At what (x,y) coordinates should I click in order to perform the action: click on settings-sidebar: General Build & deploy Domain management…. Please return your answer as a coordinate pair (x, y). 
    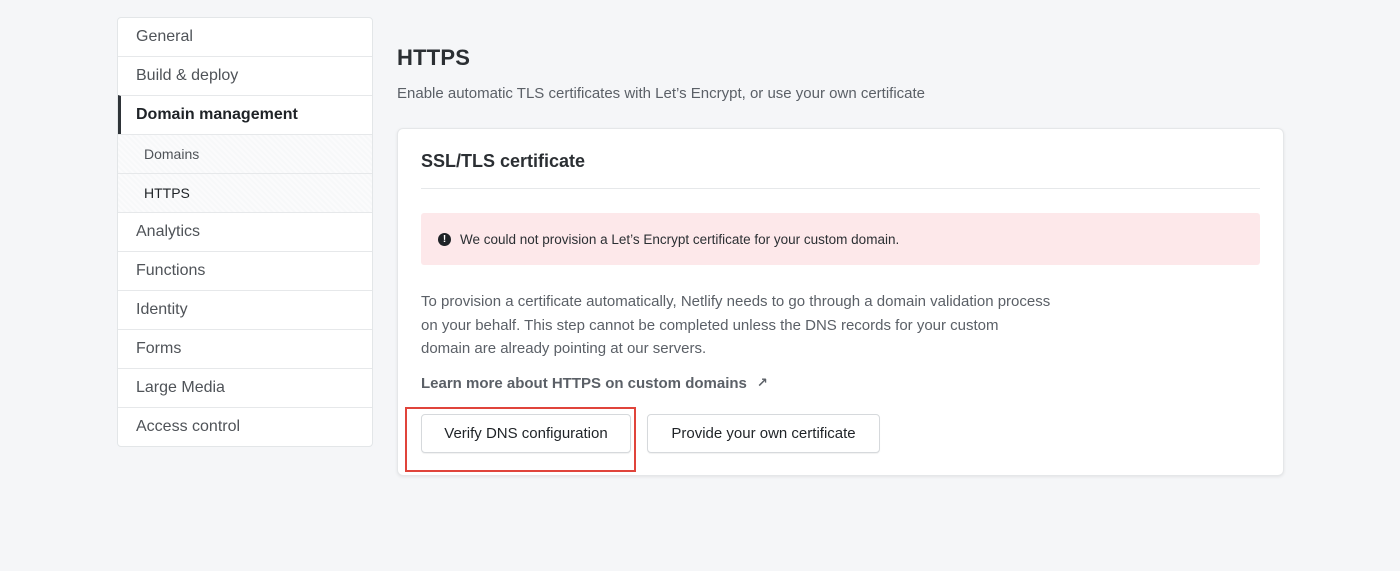
    Looking at the image, I should click on (245, 232).